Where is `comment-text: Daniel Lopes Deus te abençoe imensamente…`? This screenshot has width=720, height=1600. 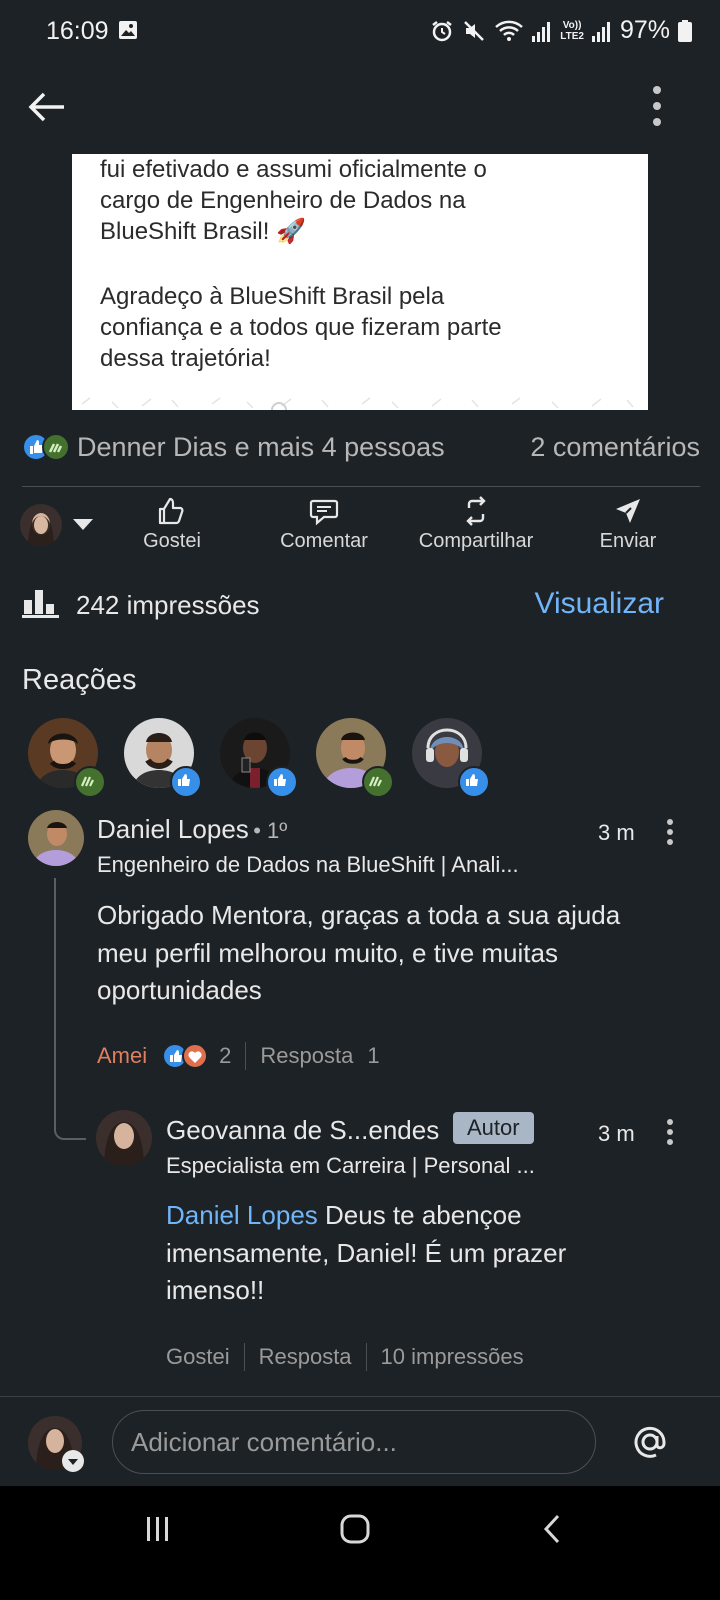 comment-text: Daniel Lopes Deus te abençoe imensamente… is located at coordinates (406, 1253).